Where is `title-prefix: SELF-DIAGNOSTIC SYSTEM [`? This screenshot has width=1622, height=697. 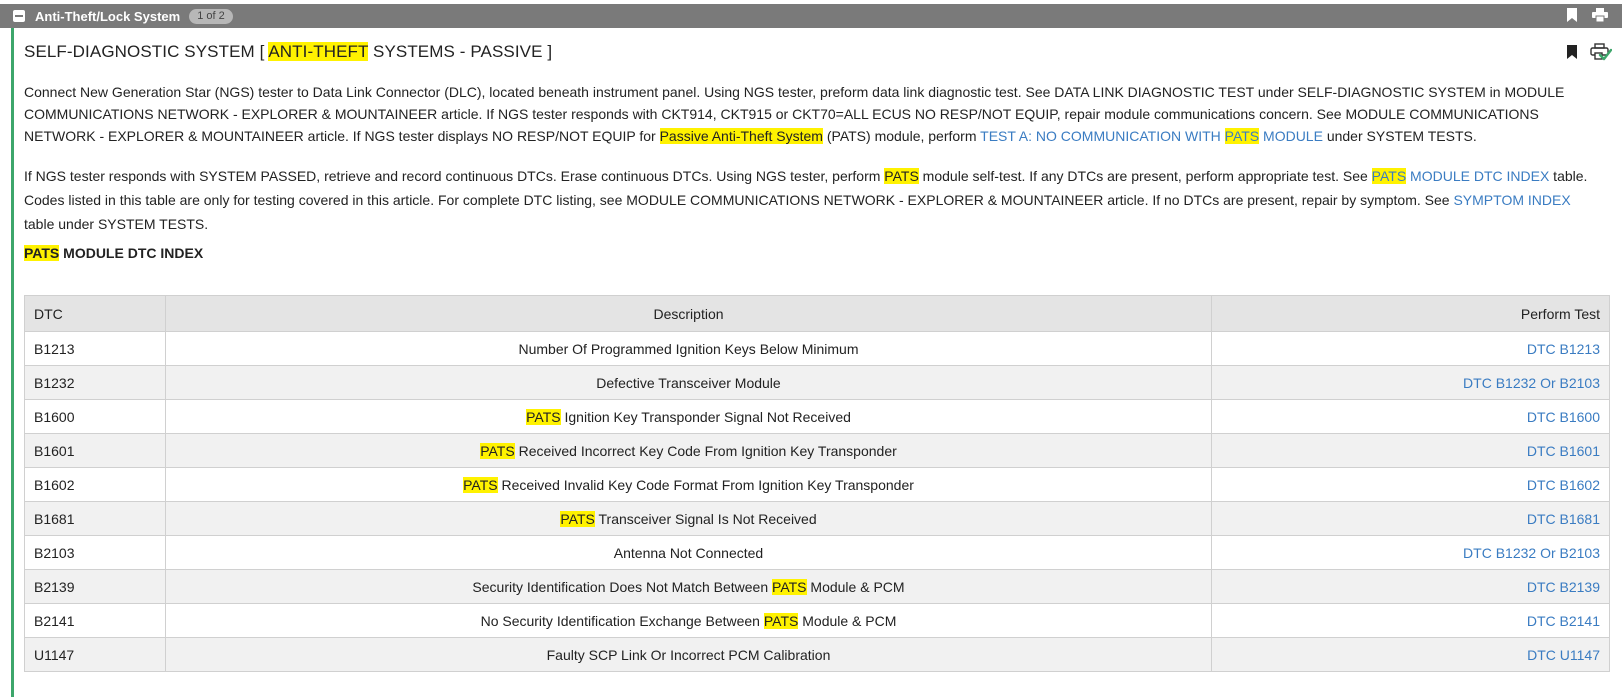 title-prefix: SELF-DIAGNOSTIC SYSTEM [ is located at coordinates (146, 51).